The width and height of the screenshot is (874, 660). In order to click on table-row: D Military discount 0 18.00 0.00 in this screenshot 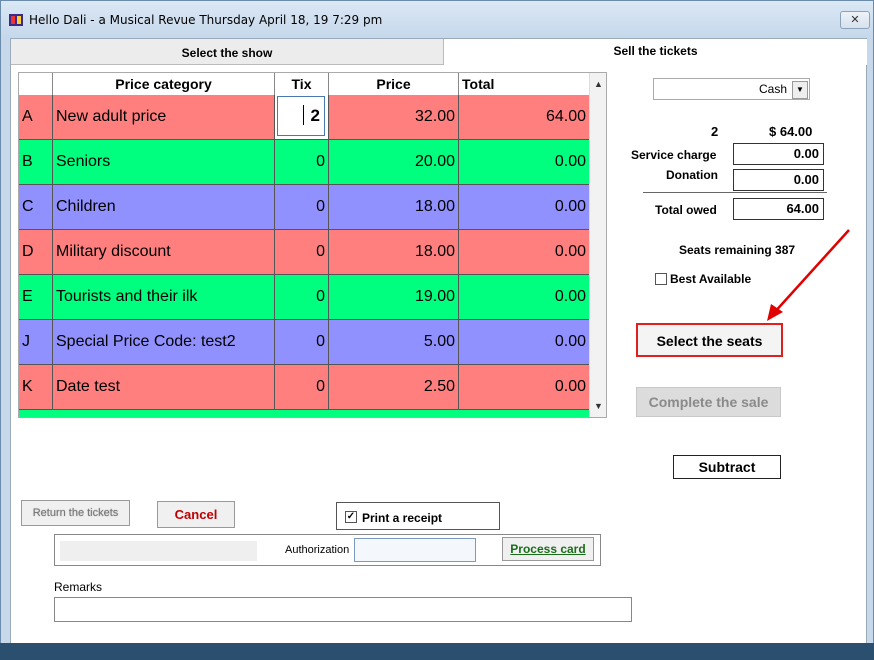, I will do `click(304, 252)`.